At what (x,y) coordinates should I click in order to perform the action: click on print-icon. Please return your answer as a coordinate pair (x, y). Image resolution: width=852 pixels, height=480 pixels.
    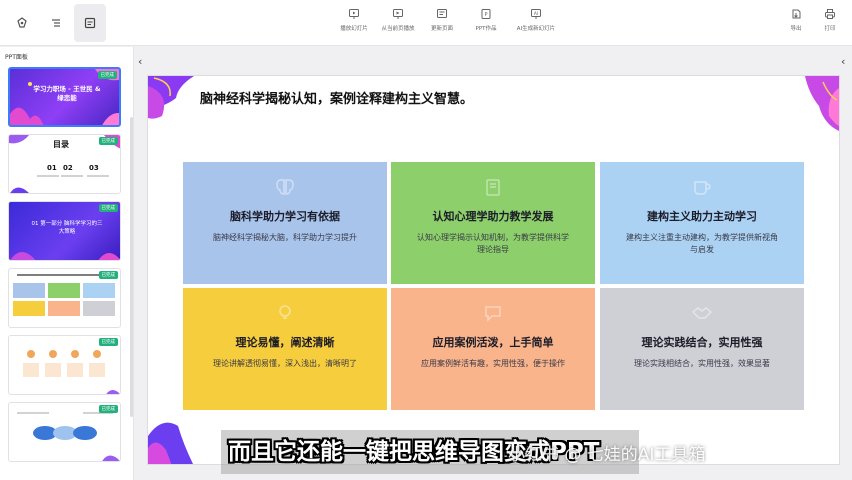
    Looking at the image, I should click on (830, 14).